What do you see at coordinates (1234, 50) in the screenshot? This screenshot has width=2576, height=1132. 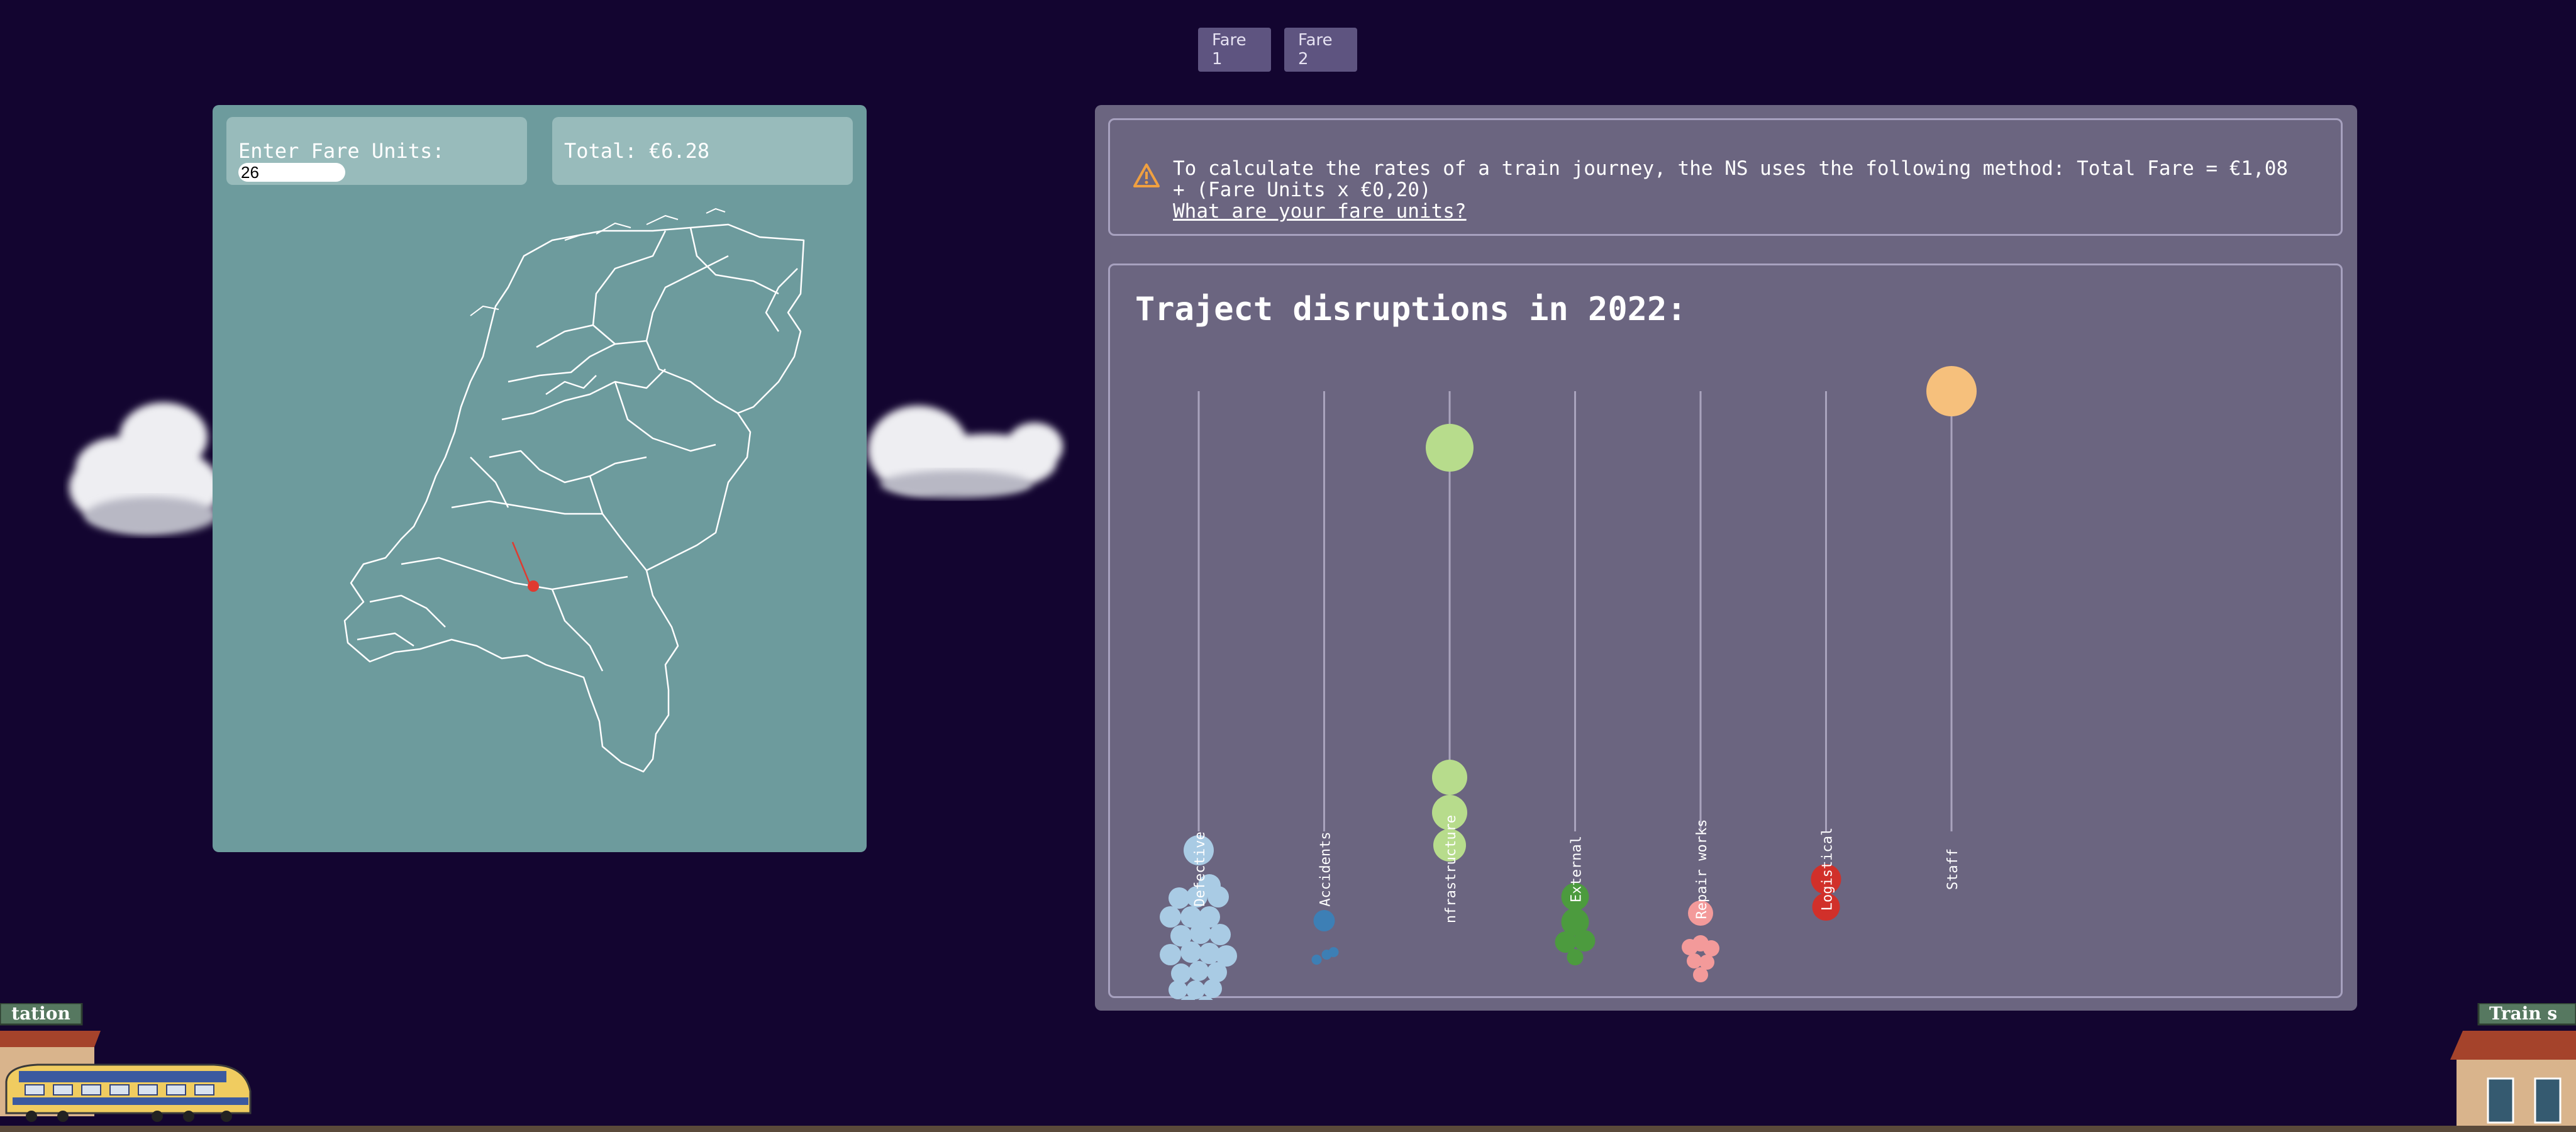 I see `tab-fare-1: Fare 1` at bounding box center [1234, 50].